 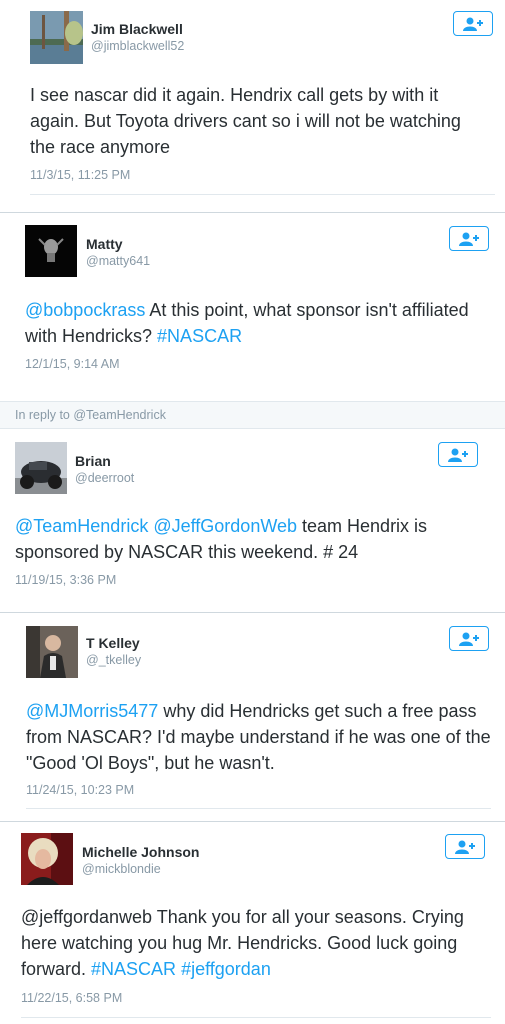 What do you see at coordinates (137, 46) in the screenshot?
I see `user-handle: @jimblackwell52` at bounding box center [137, 46].